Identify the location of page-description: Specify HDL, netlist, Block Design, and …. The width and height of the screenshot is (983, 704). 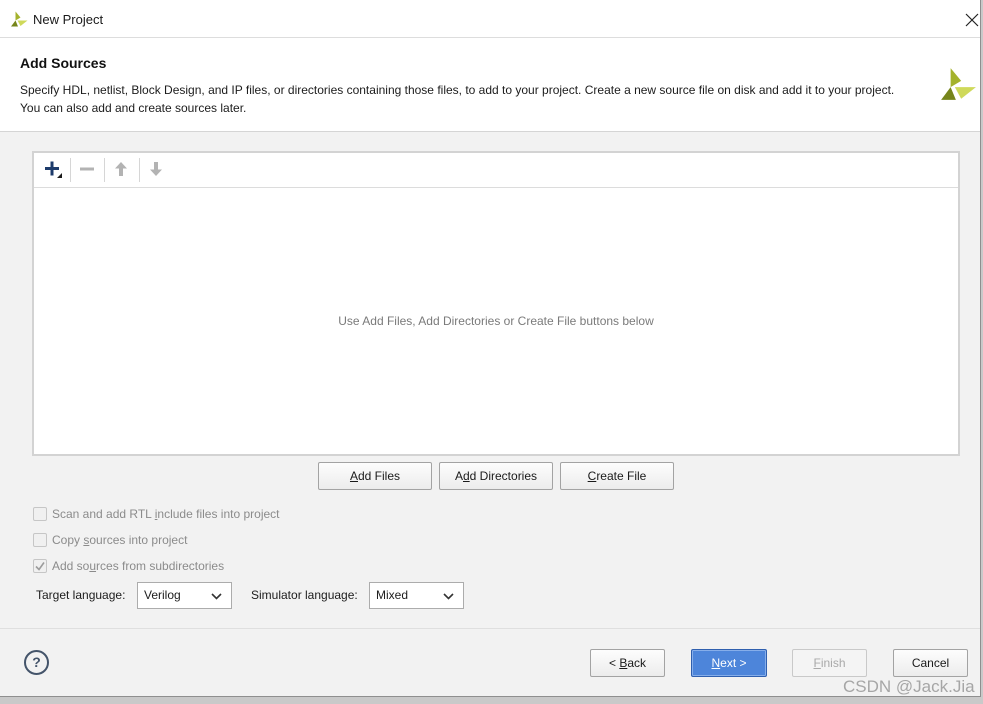
(457, 99).